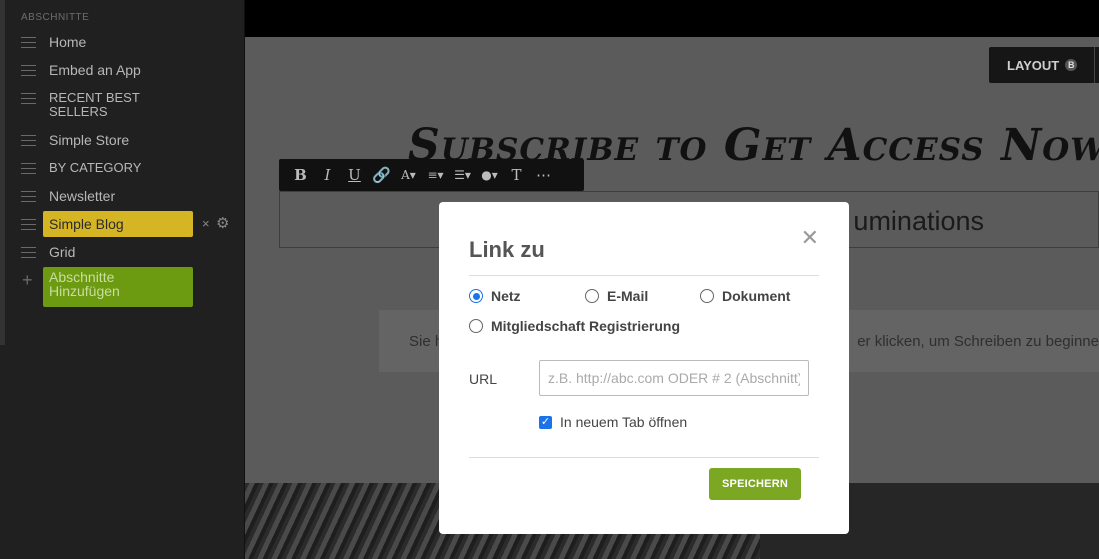  Describe the element at coordinates (381, 175) in the screenshot. I see `link-icon: 🔗` at that location.